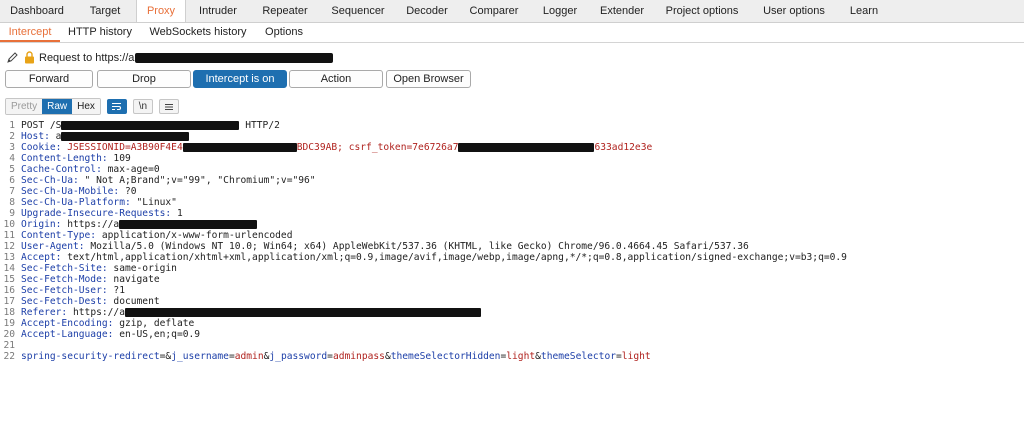 This screenshot has width=1024, height=445. What do you see at coordinates (794, 11) in the screenshot?
I see `tab-user-options: User options` at bounding box center [794, 11].